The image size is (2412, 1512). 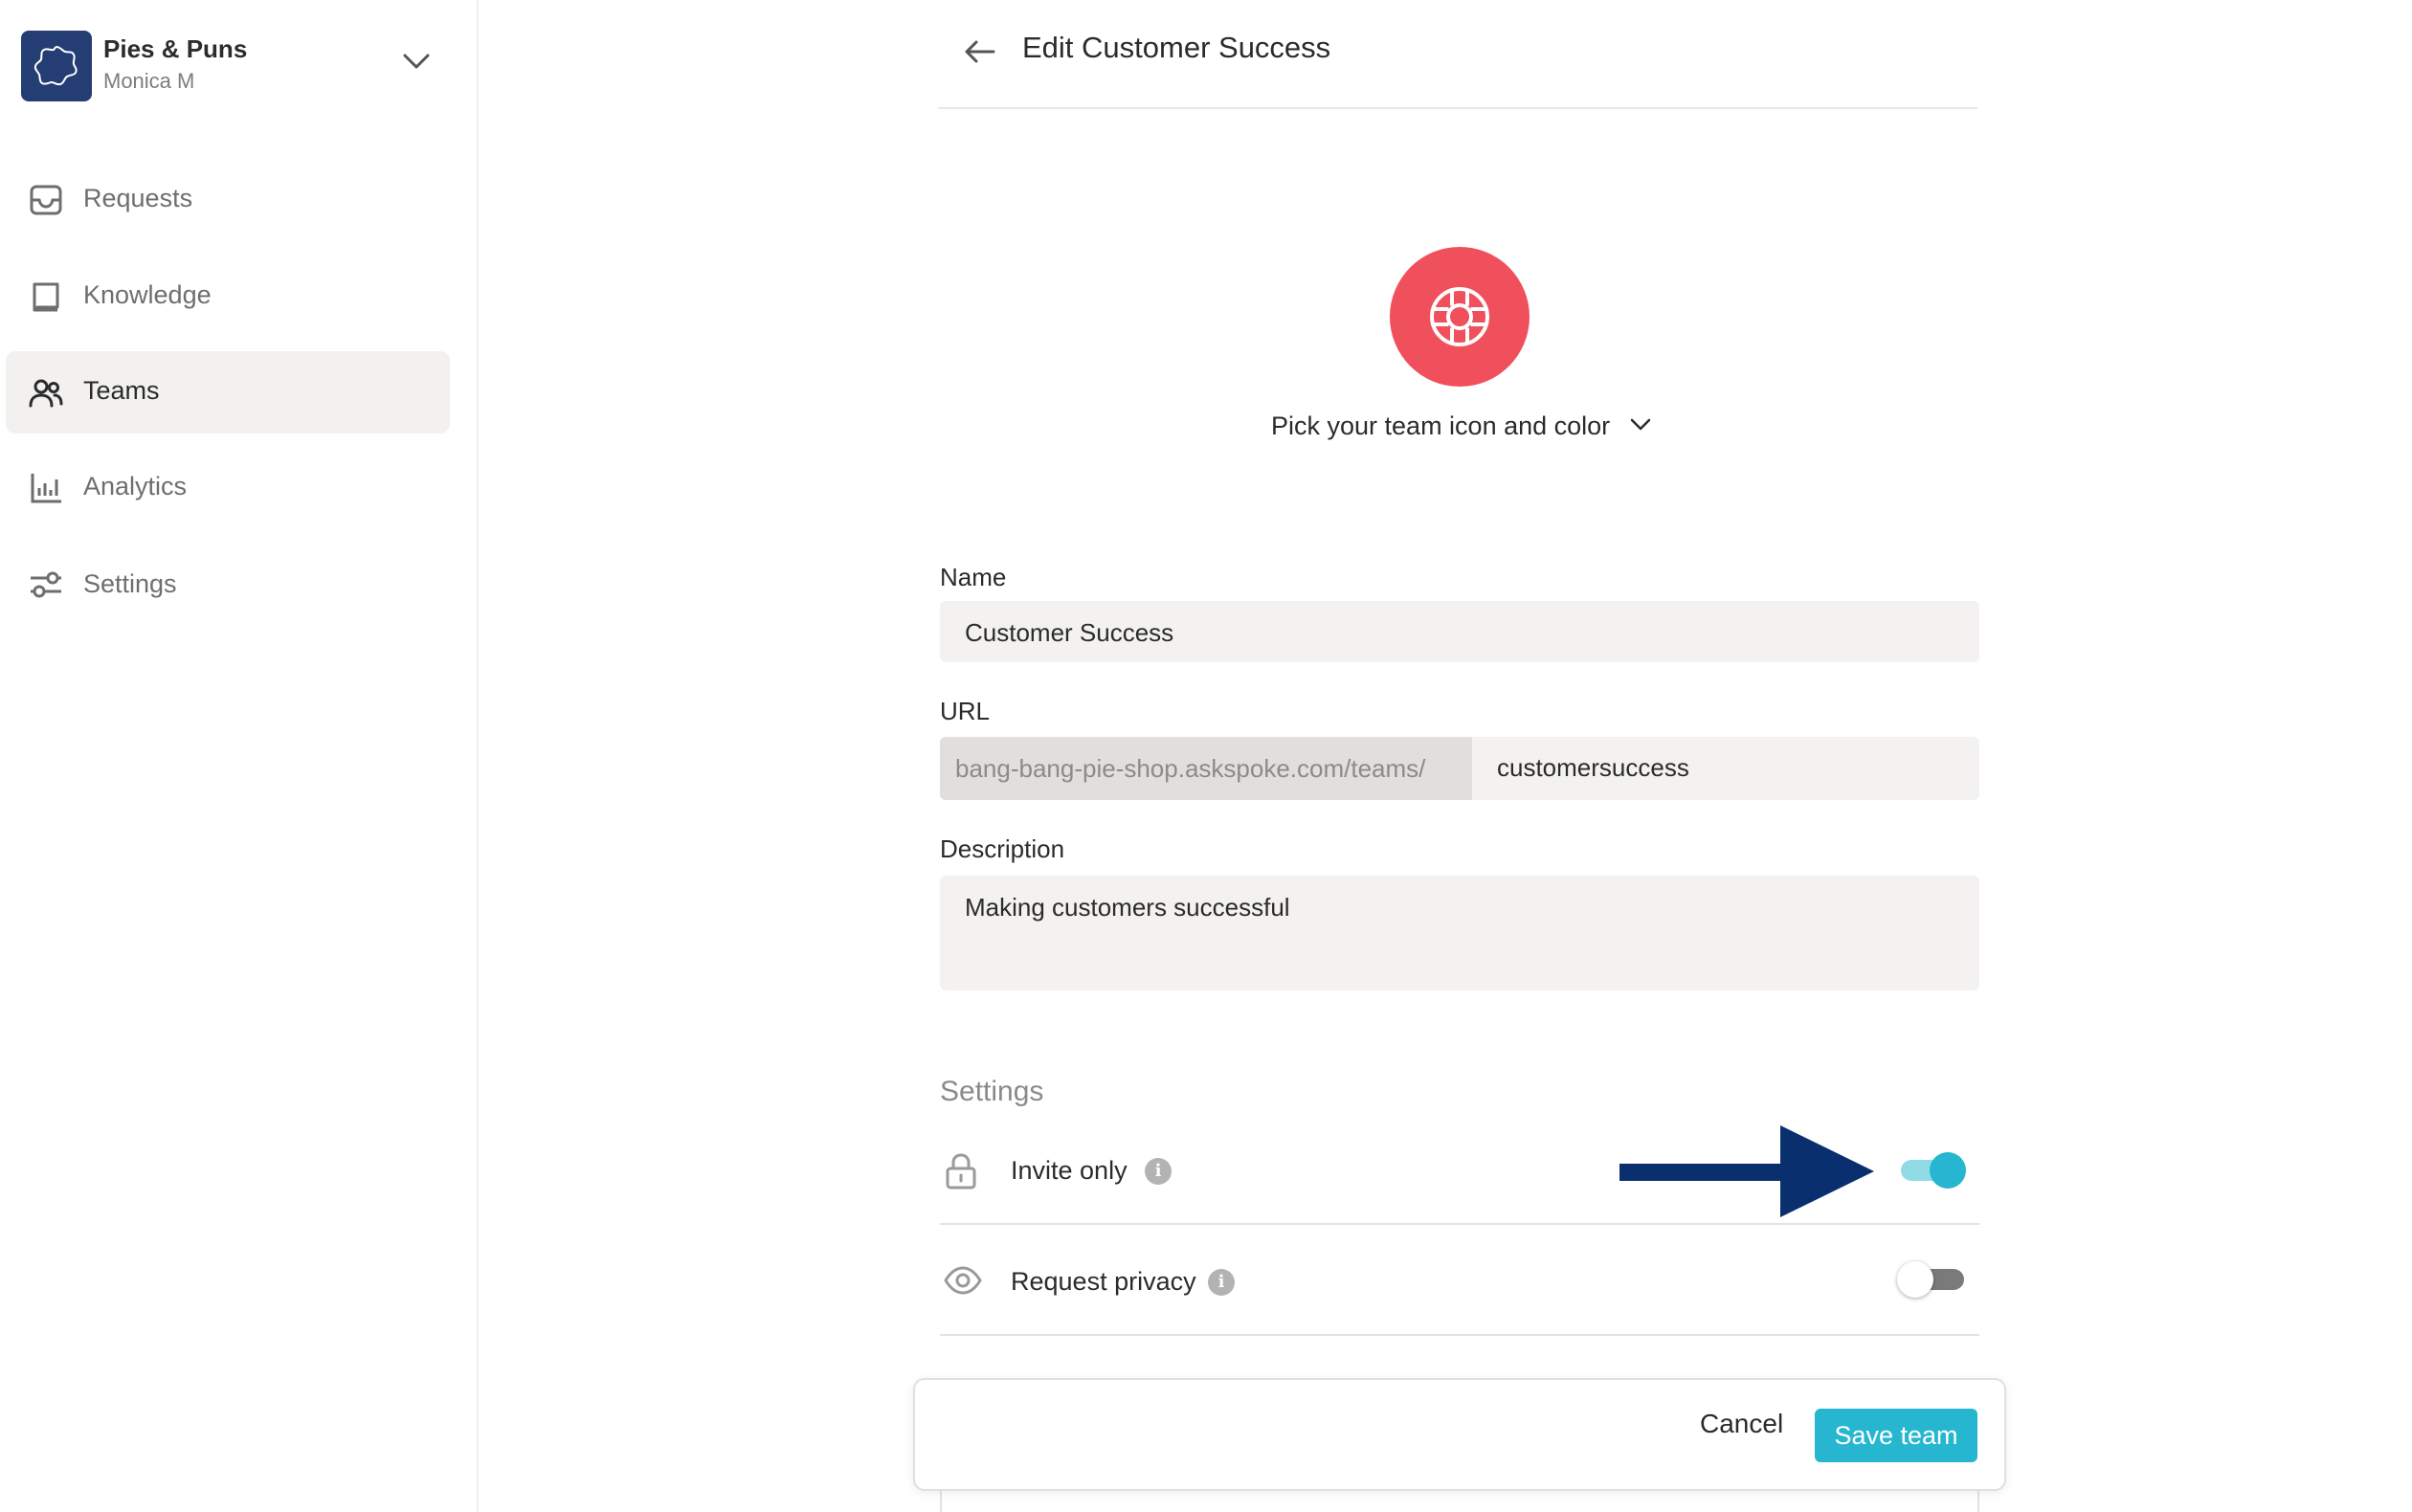 I want to click on sliders-icon, so click(x=46, y=584).